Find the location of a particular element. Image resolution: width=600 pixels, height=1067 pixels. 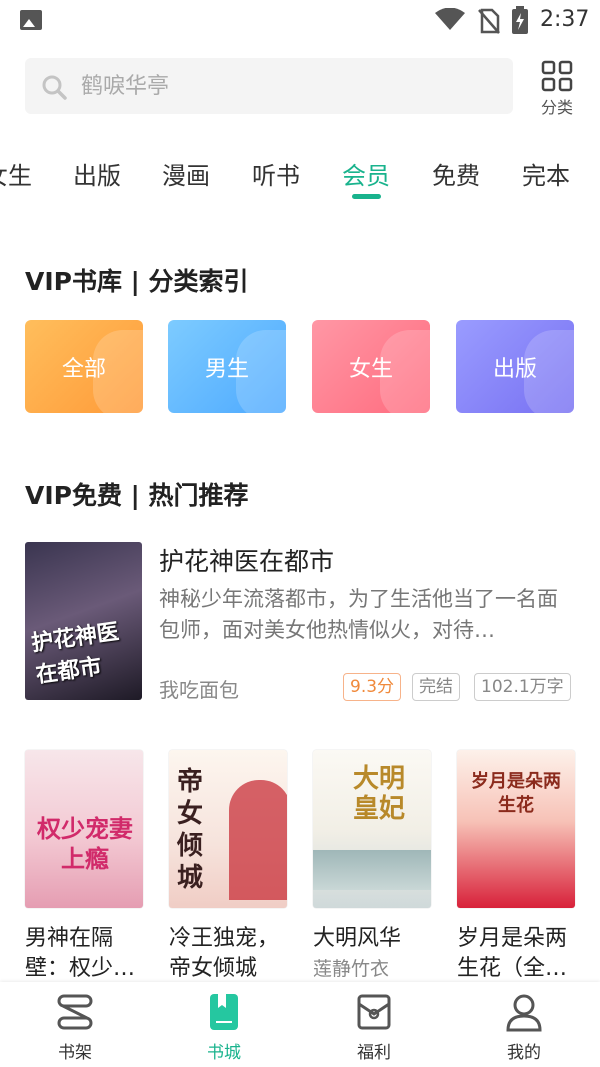

vip-category-female: 女生 is located at coordinates (371, 366).